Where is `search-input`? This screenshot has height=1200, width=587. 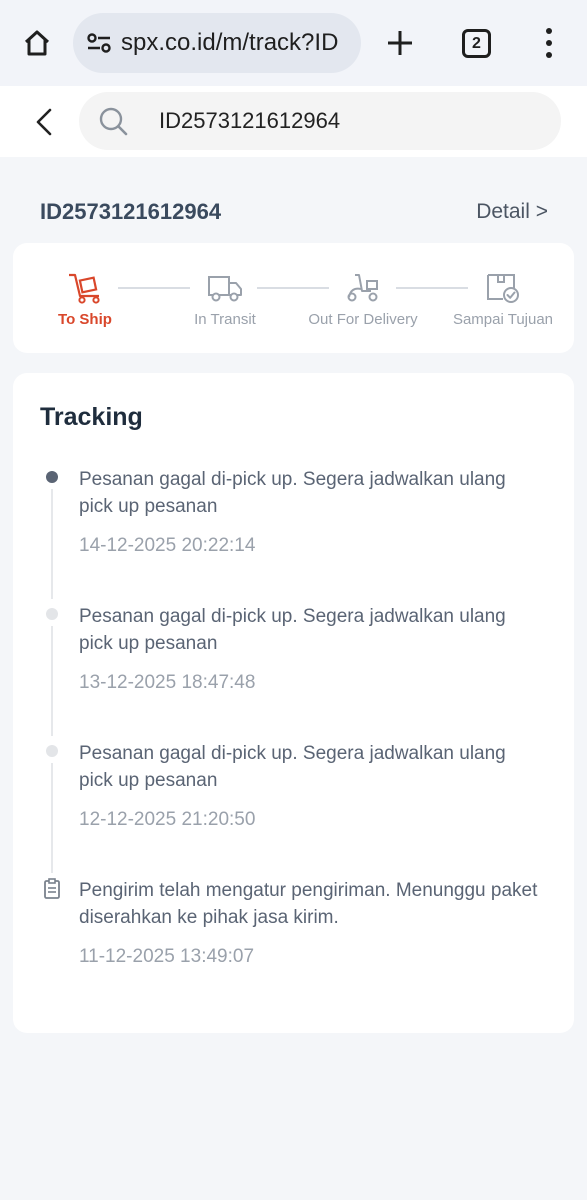
search-input is located at coordinates (339, 121).